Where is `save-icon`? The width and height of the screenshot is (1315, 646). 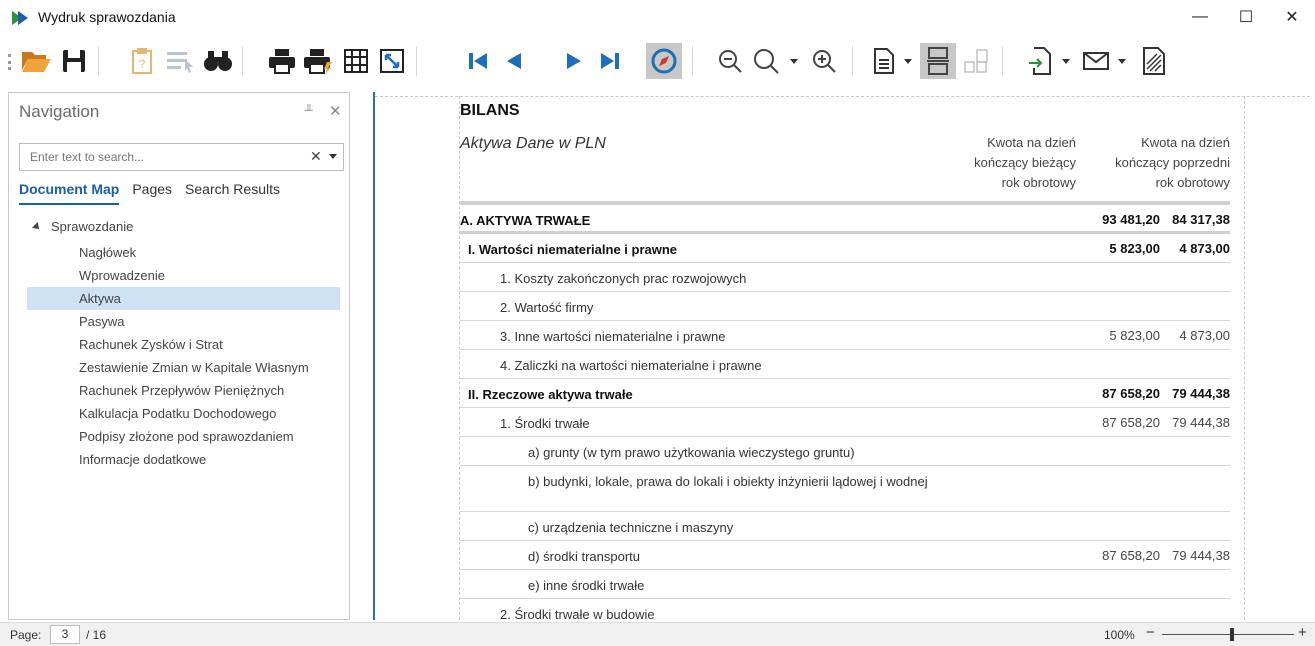
save-icon is located at coordinates (74, 61).